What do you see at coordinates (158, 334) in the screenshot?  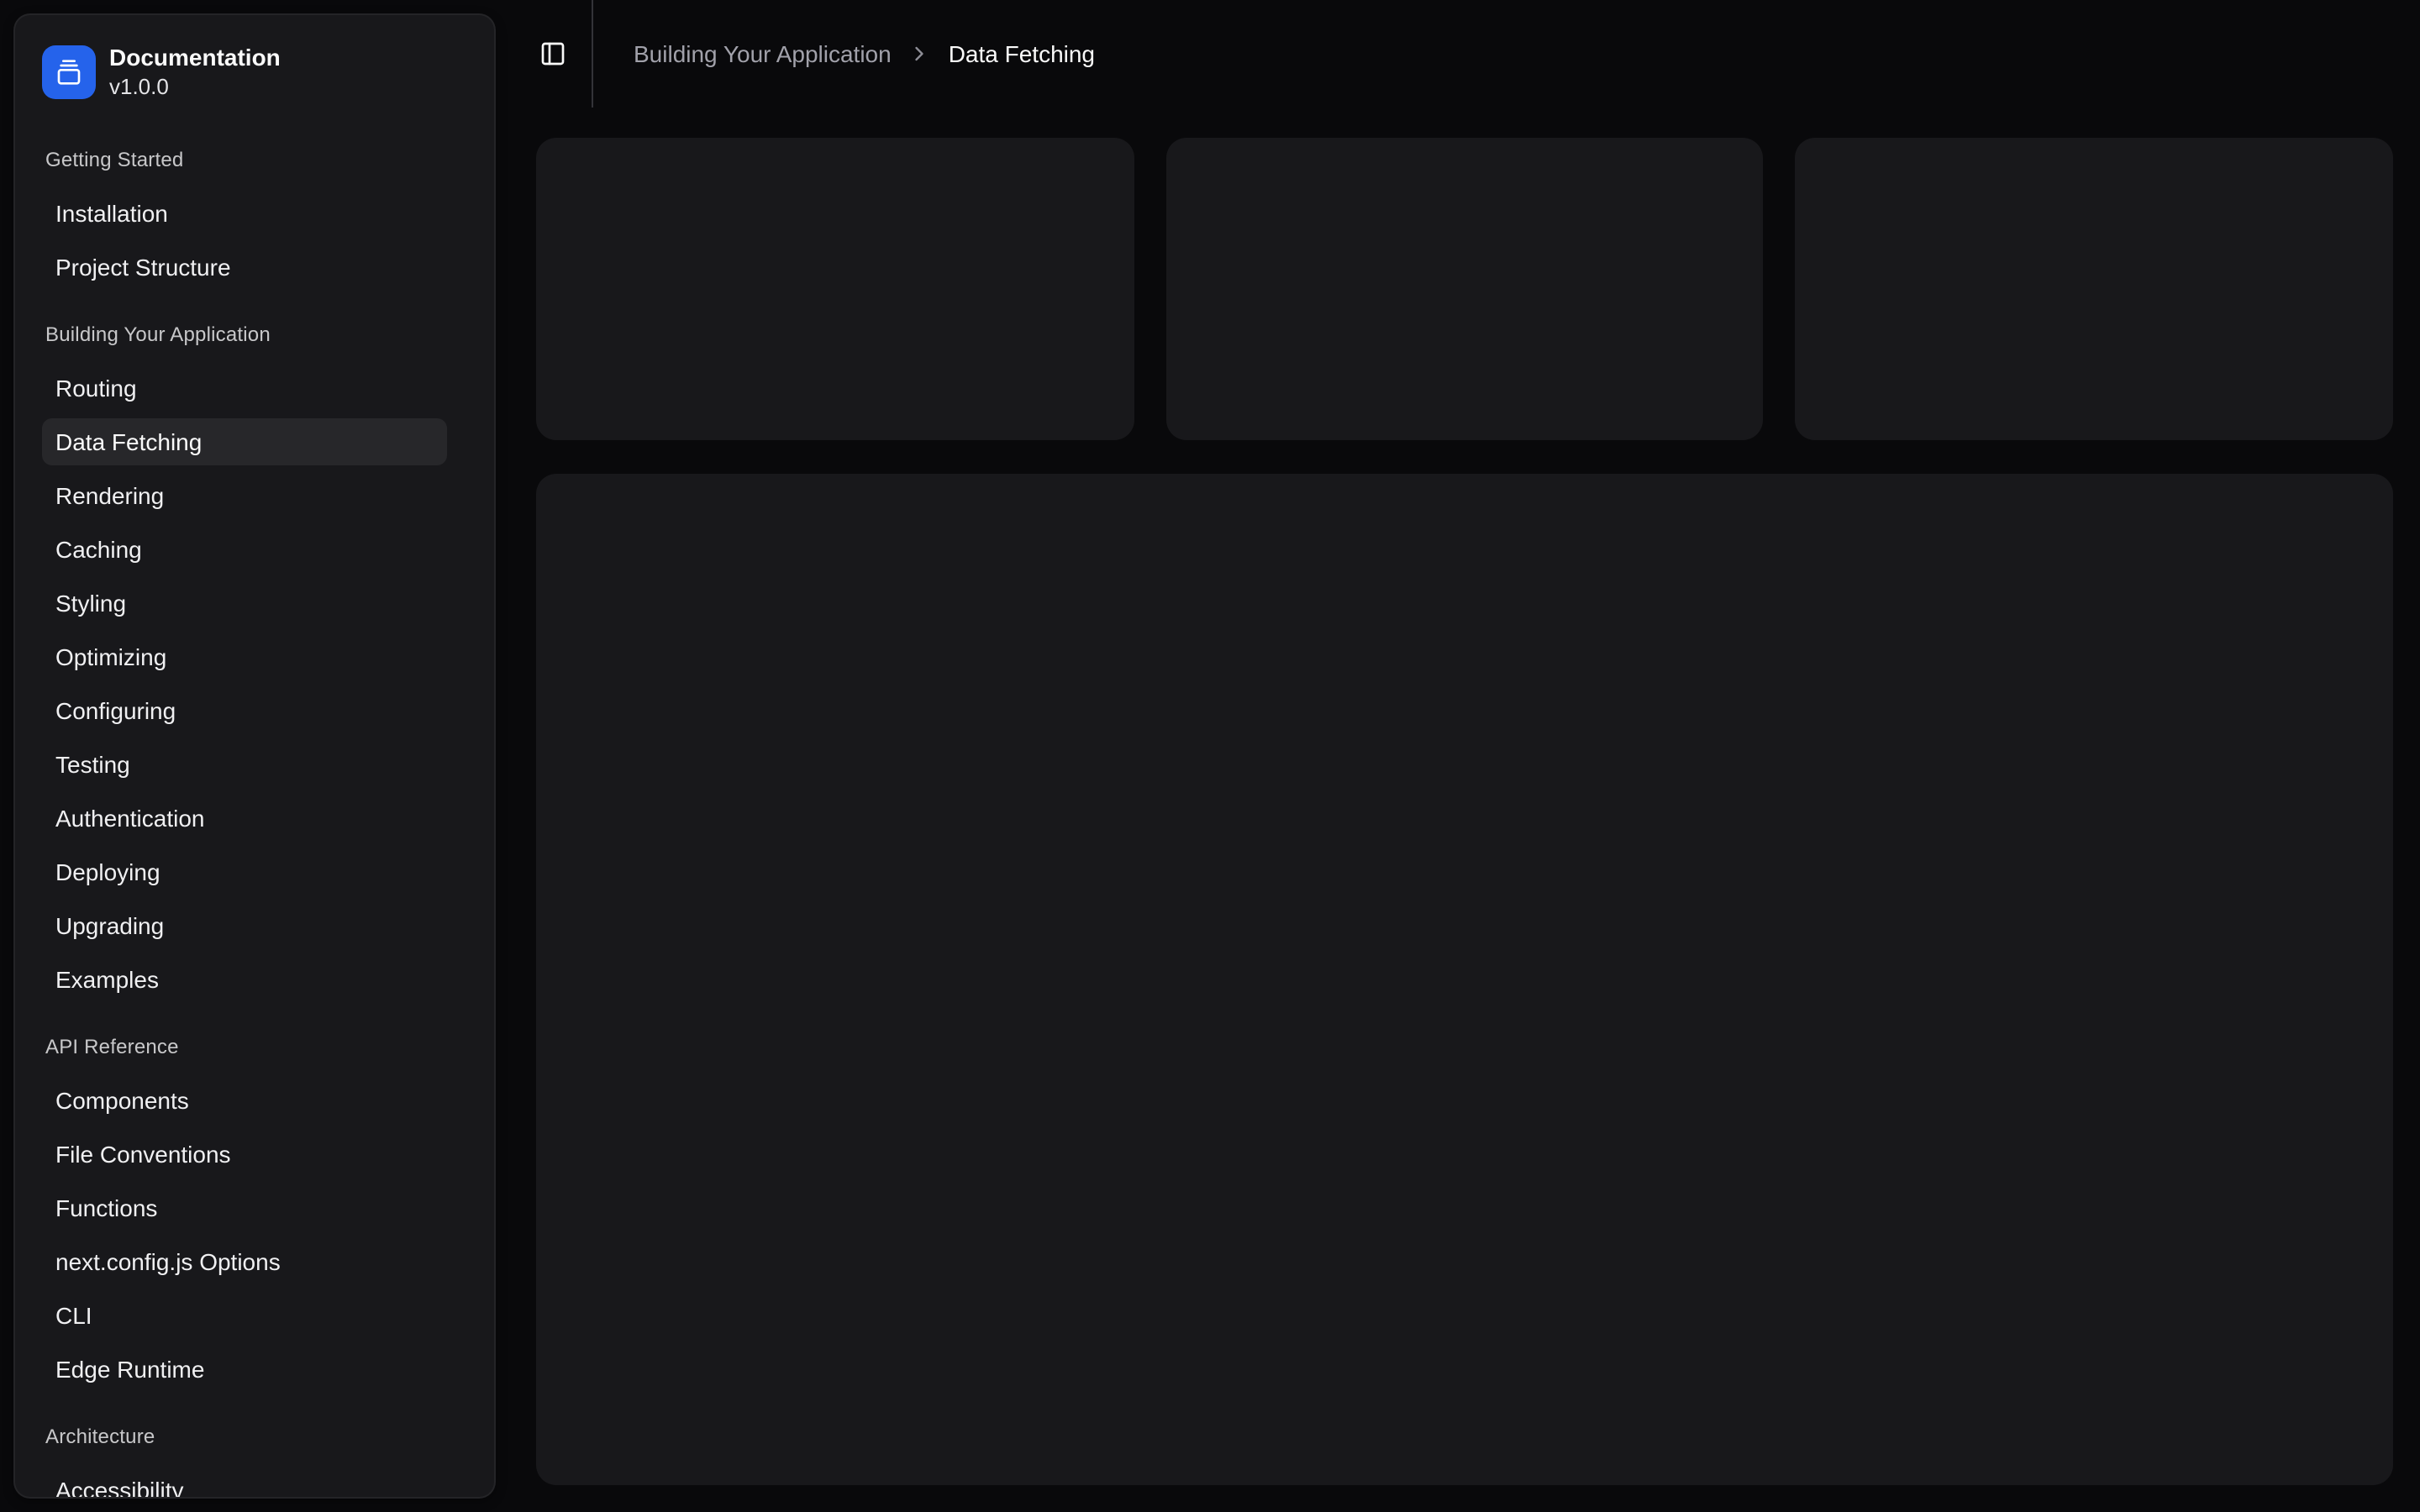 I see `nav-group-label: Building Your Application` at bounding box center [158, 334].